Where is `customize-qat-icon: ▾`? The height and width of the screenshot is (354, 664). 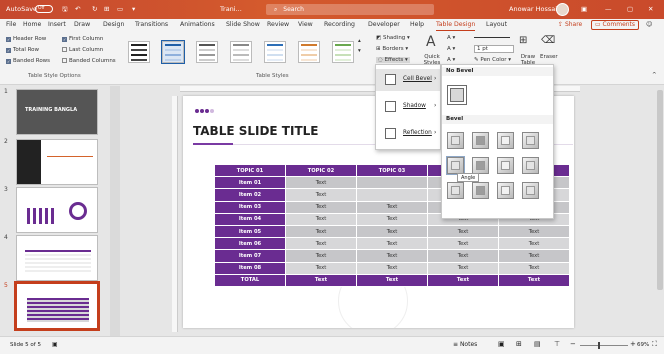
customize-qat-icon: ▾ is located at coordinates (133, 9).